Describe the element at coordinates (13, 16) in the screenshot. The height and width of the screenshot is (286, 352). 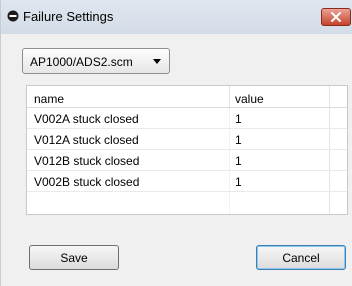
I see `failure-settings-icon` at that location.